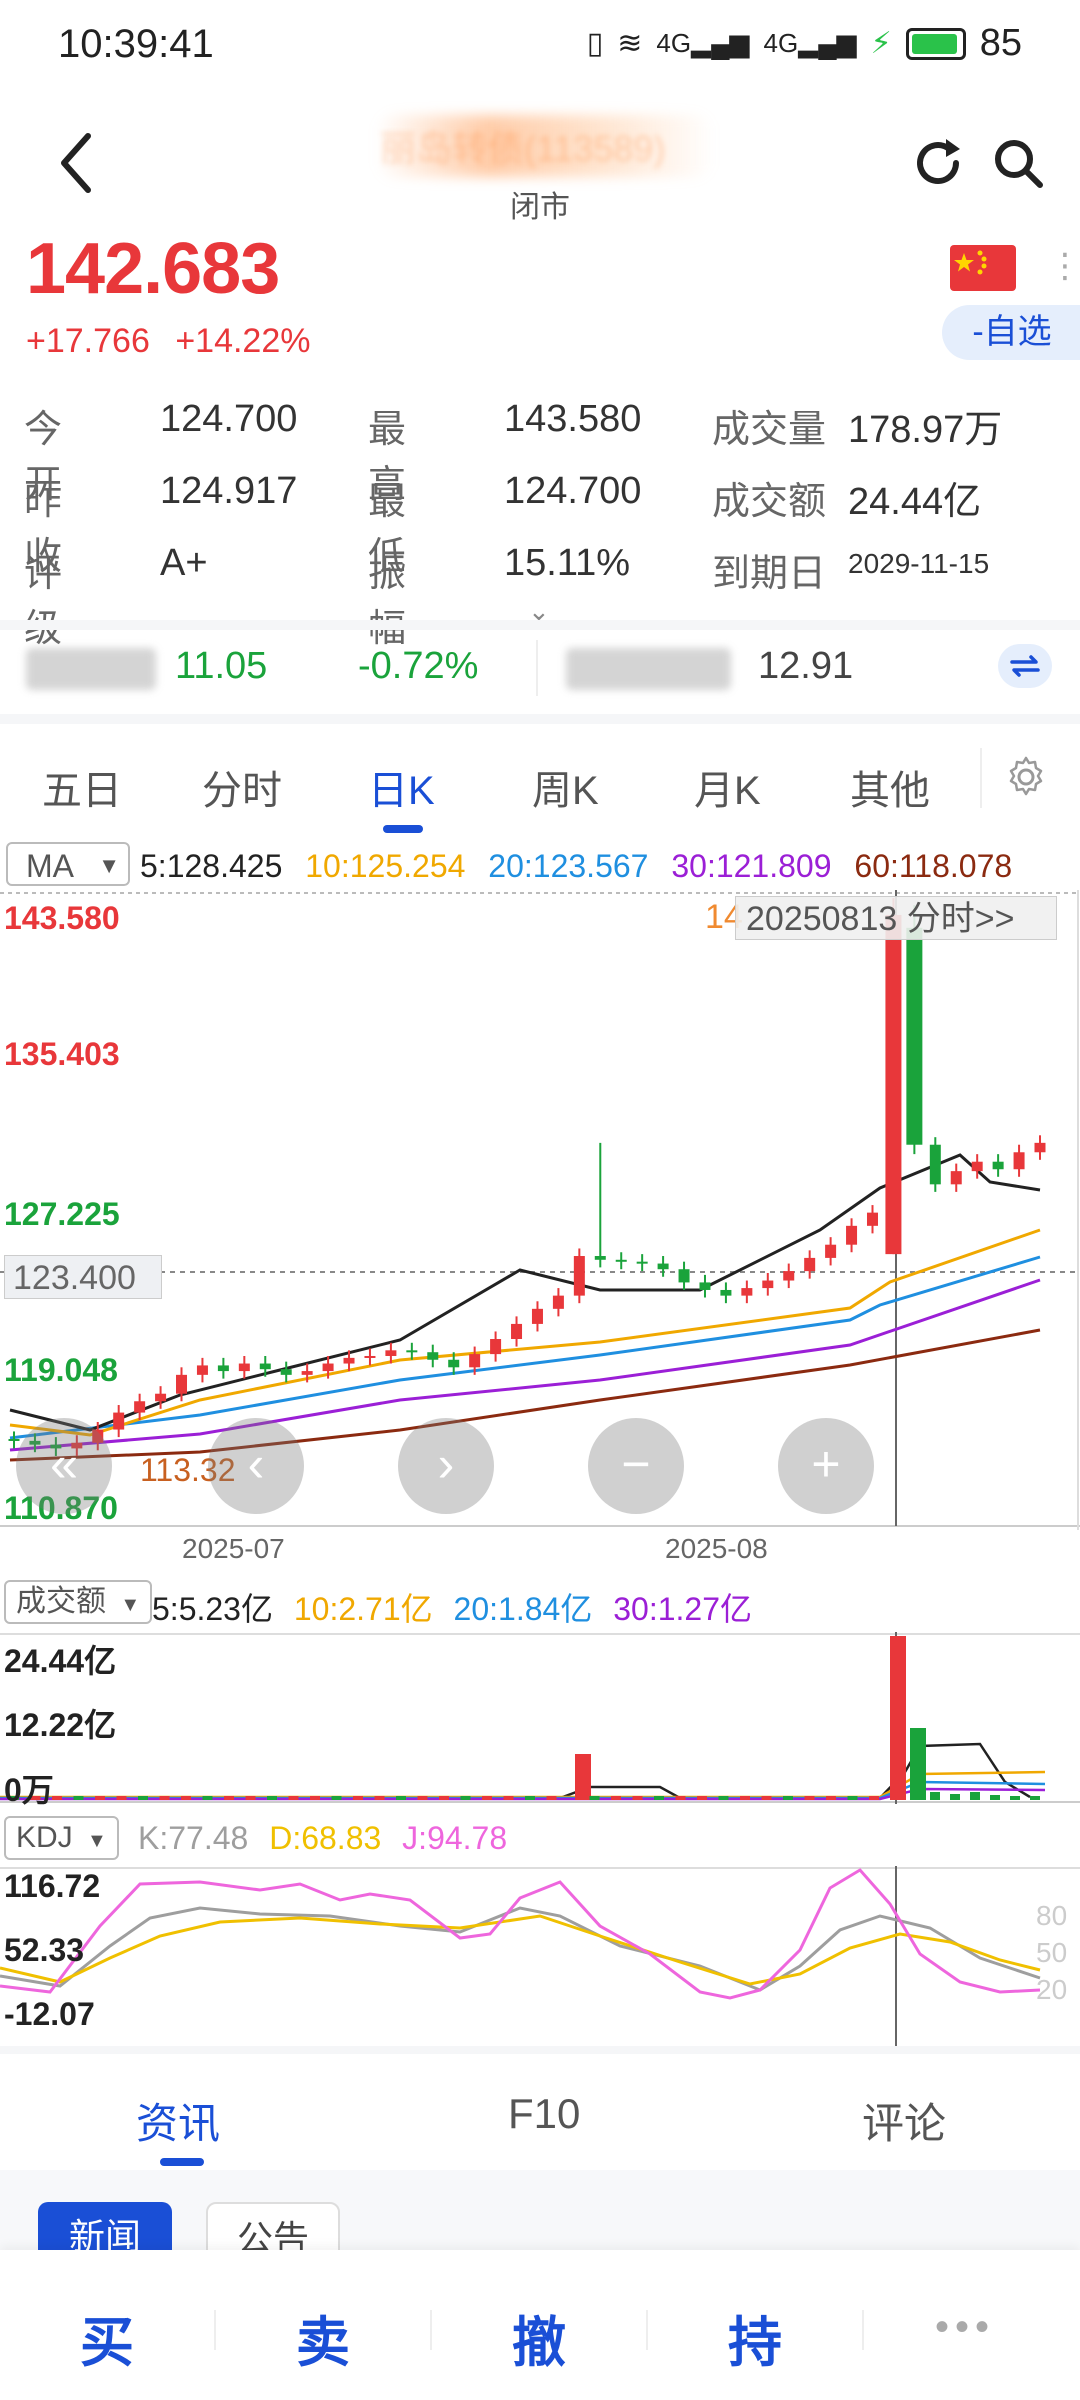  What do you see at coordinates (810, 43) in the screenshot?
I see `signal2-icon: 4G▂▄▆` at bounding box center [810, 43].